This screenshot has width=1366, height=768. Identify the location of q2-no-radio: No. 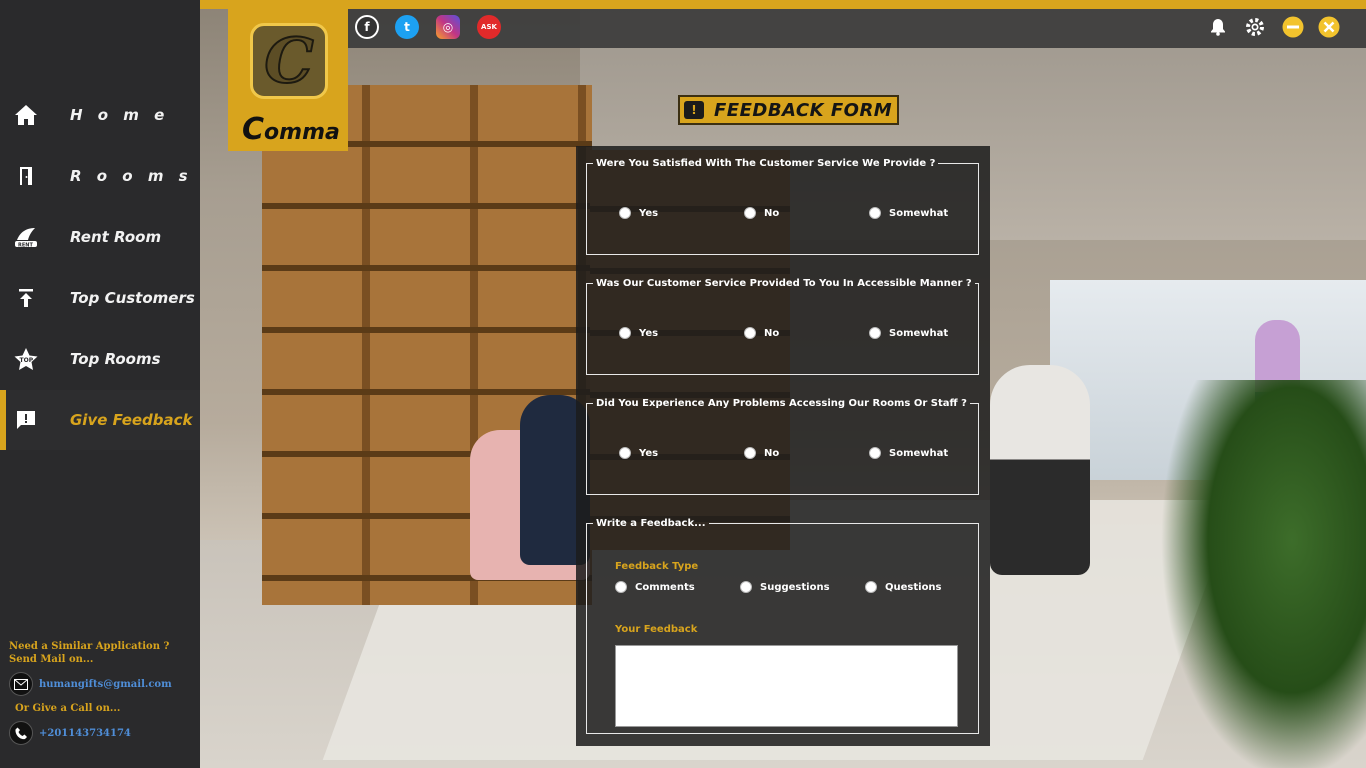
(761, 333).